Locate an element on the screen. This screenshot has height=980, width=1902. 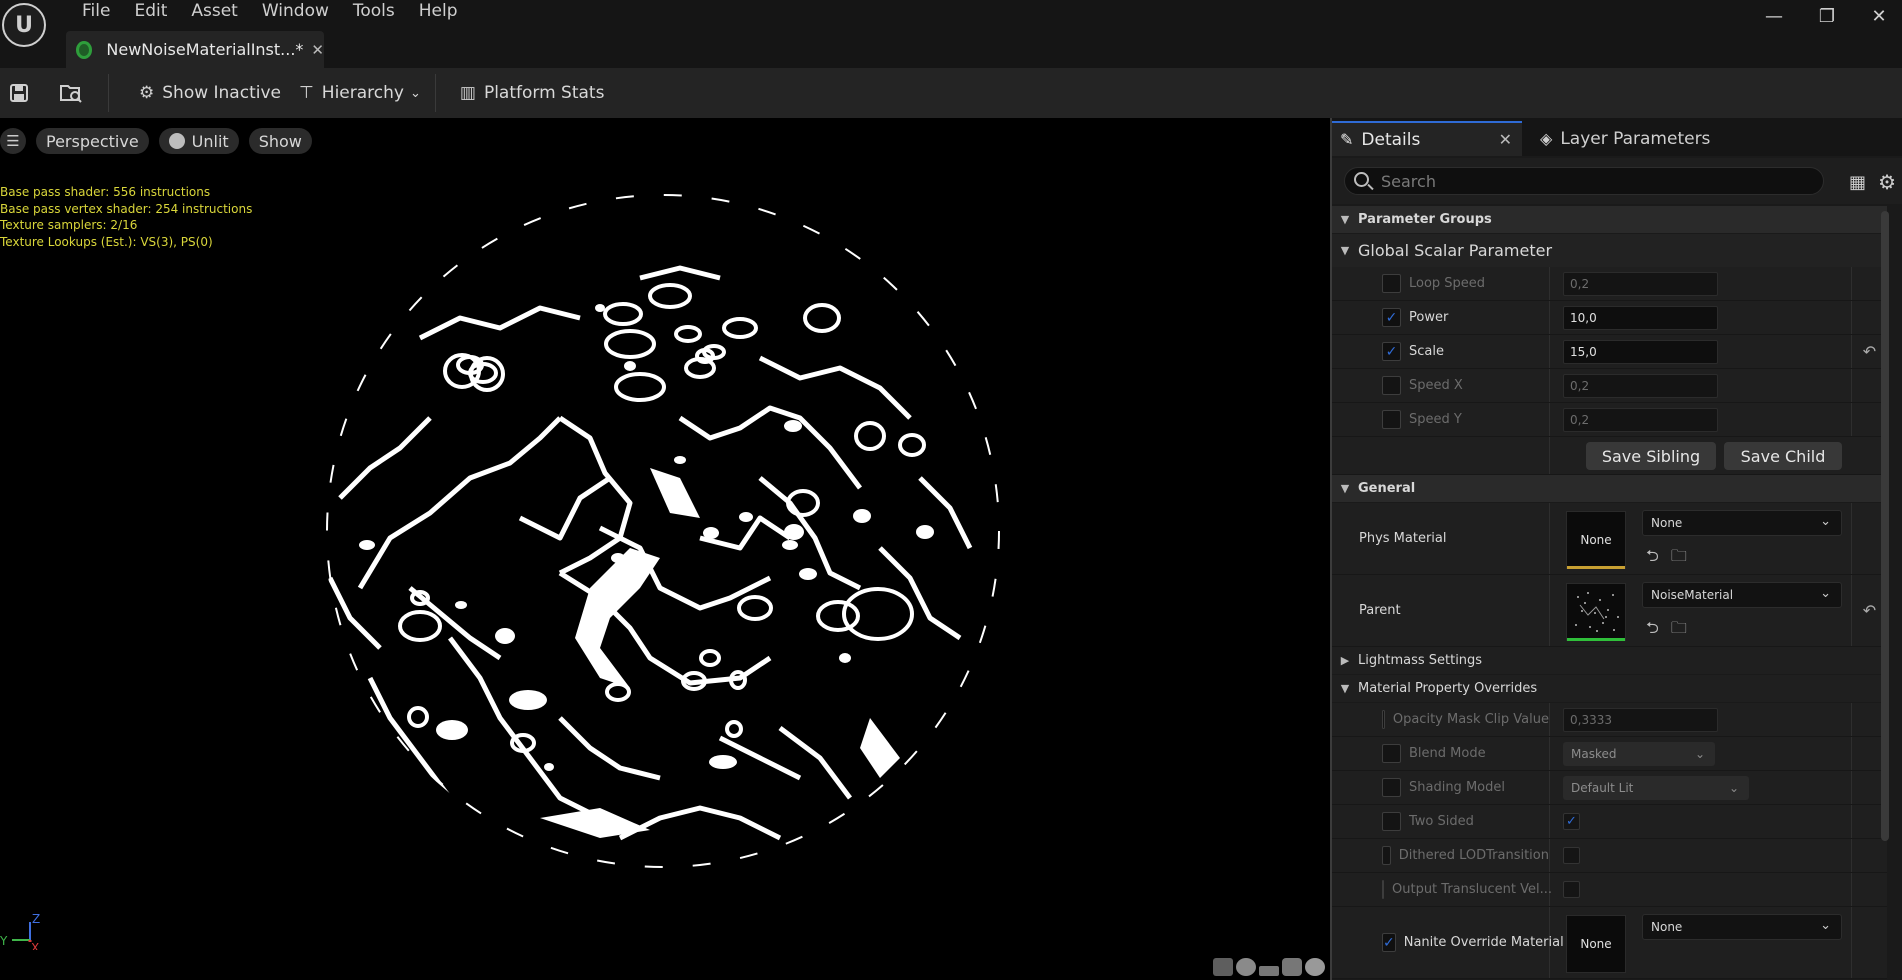
close-icon: ✕ is located at coordinates (1505, 139).